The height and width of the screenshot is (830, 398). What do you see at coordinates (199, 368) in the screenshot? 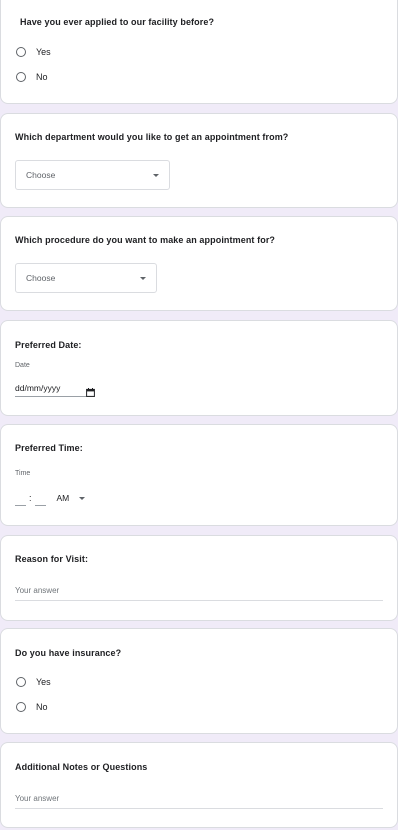
I see `question-card-preferred-date: Preferred Date: Date dd/mm/yyyy` at bounding box center [199, 368].